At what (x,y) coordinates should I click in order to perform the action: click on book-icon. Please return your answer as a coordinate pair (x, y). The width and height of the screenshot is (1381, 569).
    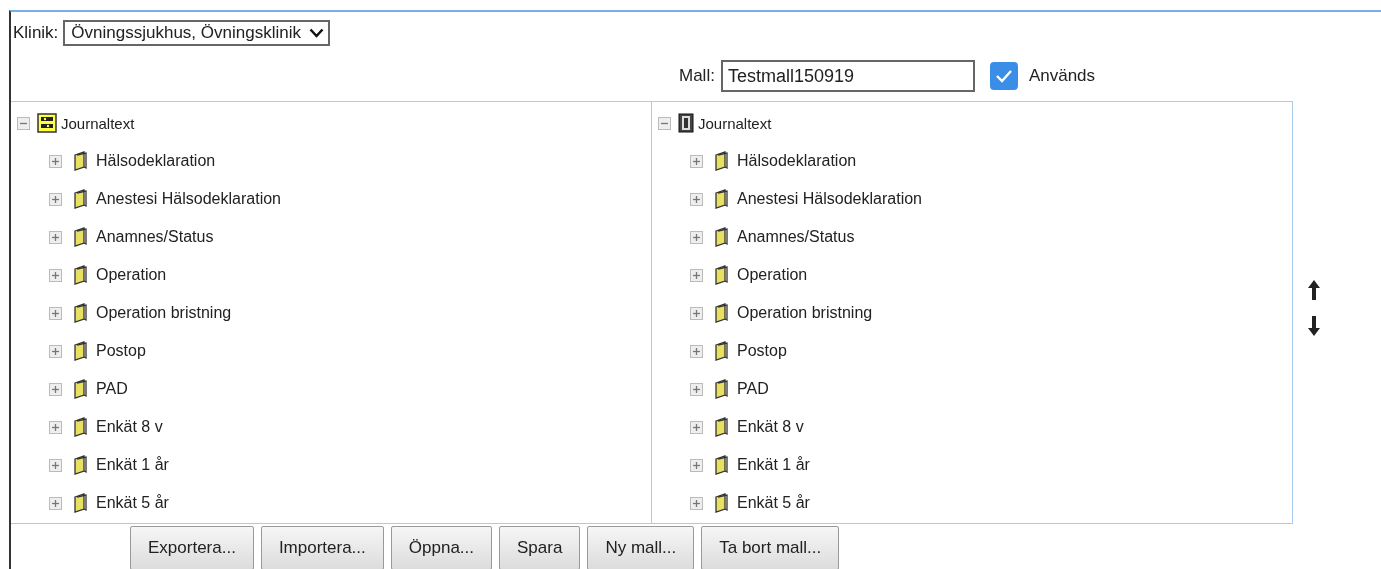
    Looking at the image, I should click on (686, 123).